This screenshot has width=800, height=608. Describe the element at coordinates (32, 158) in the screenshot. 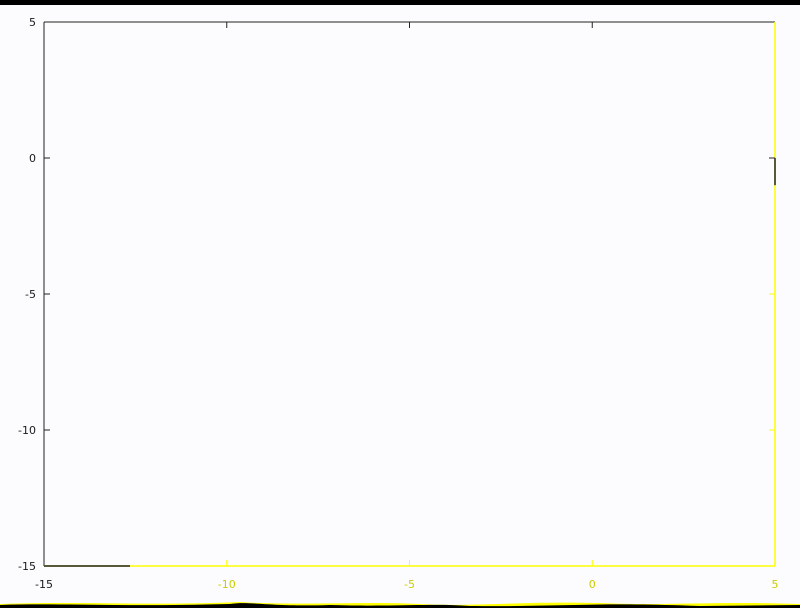

I see `y-tick-label-1: 0` at that location.